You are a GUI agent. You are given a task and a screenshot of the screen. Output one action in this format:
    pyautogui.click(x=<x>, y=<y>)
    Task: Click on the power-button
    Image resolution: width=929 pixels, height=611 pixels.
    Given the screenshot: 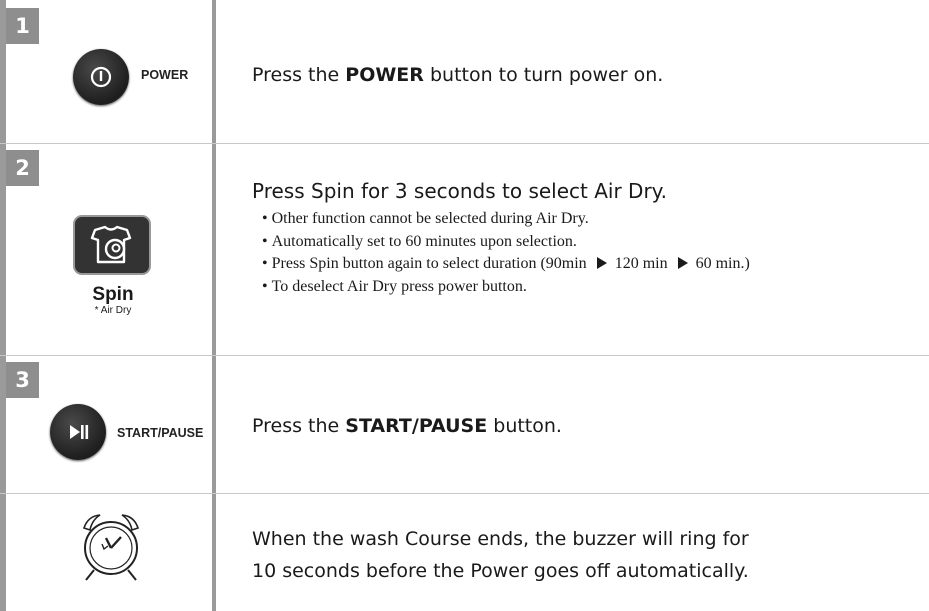 What is the action you would take?
    pyautogui.click(x=101, y=77)
    